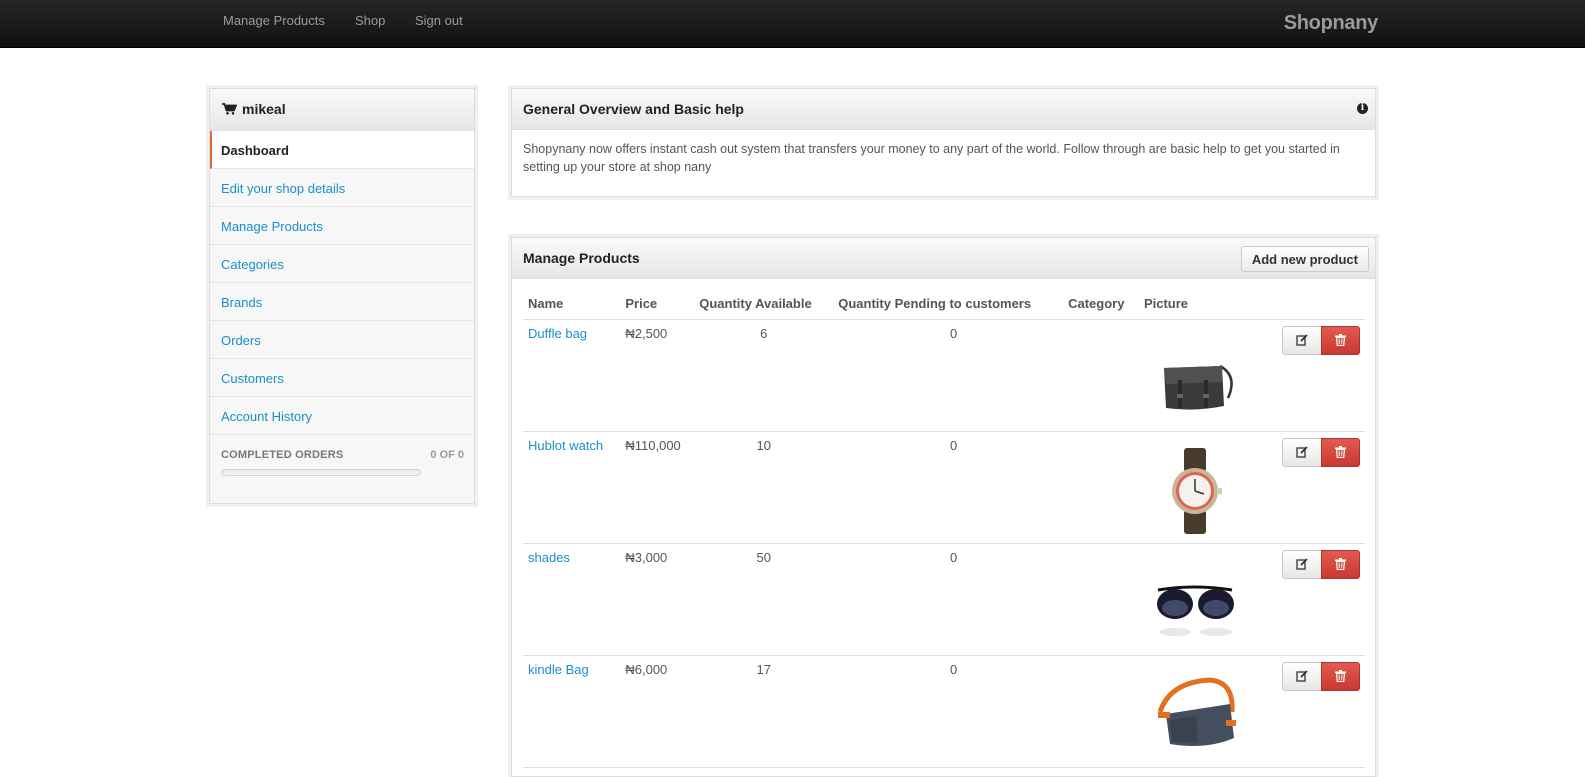 This screenshot has height=777, width=1585. What do you see at coordinates (943, 109) in the screenshot?
I see `overview-header: General Overview and Basic help i` at bounding box center [943, 109].